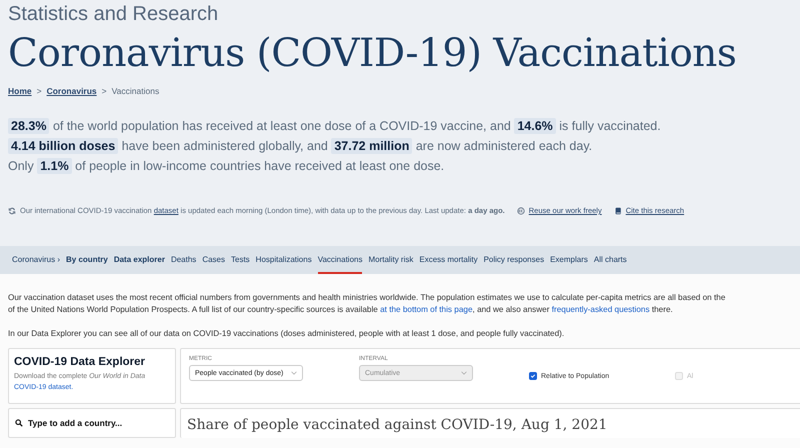  I want to click on section-kicker: Statistics and Research, so click(114, 14).